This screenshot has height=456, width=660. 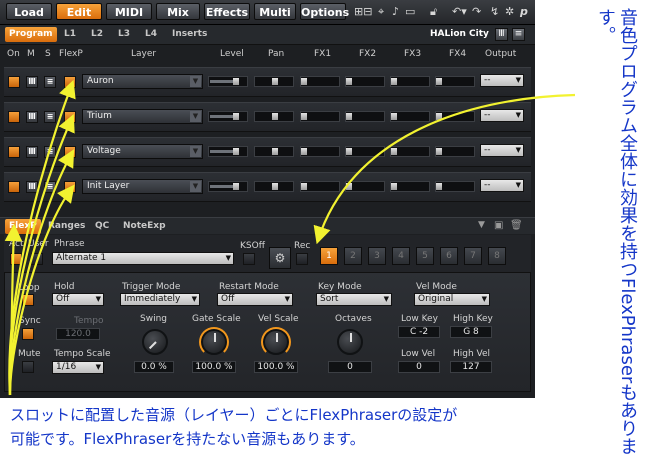 What do you see at coordinates (187, 439) in the screenshot?
I see `annotation-bottom-line2: 可能です。FlexPhraserを持たない音源もあります。` at bounding box center [187, 439].